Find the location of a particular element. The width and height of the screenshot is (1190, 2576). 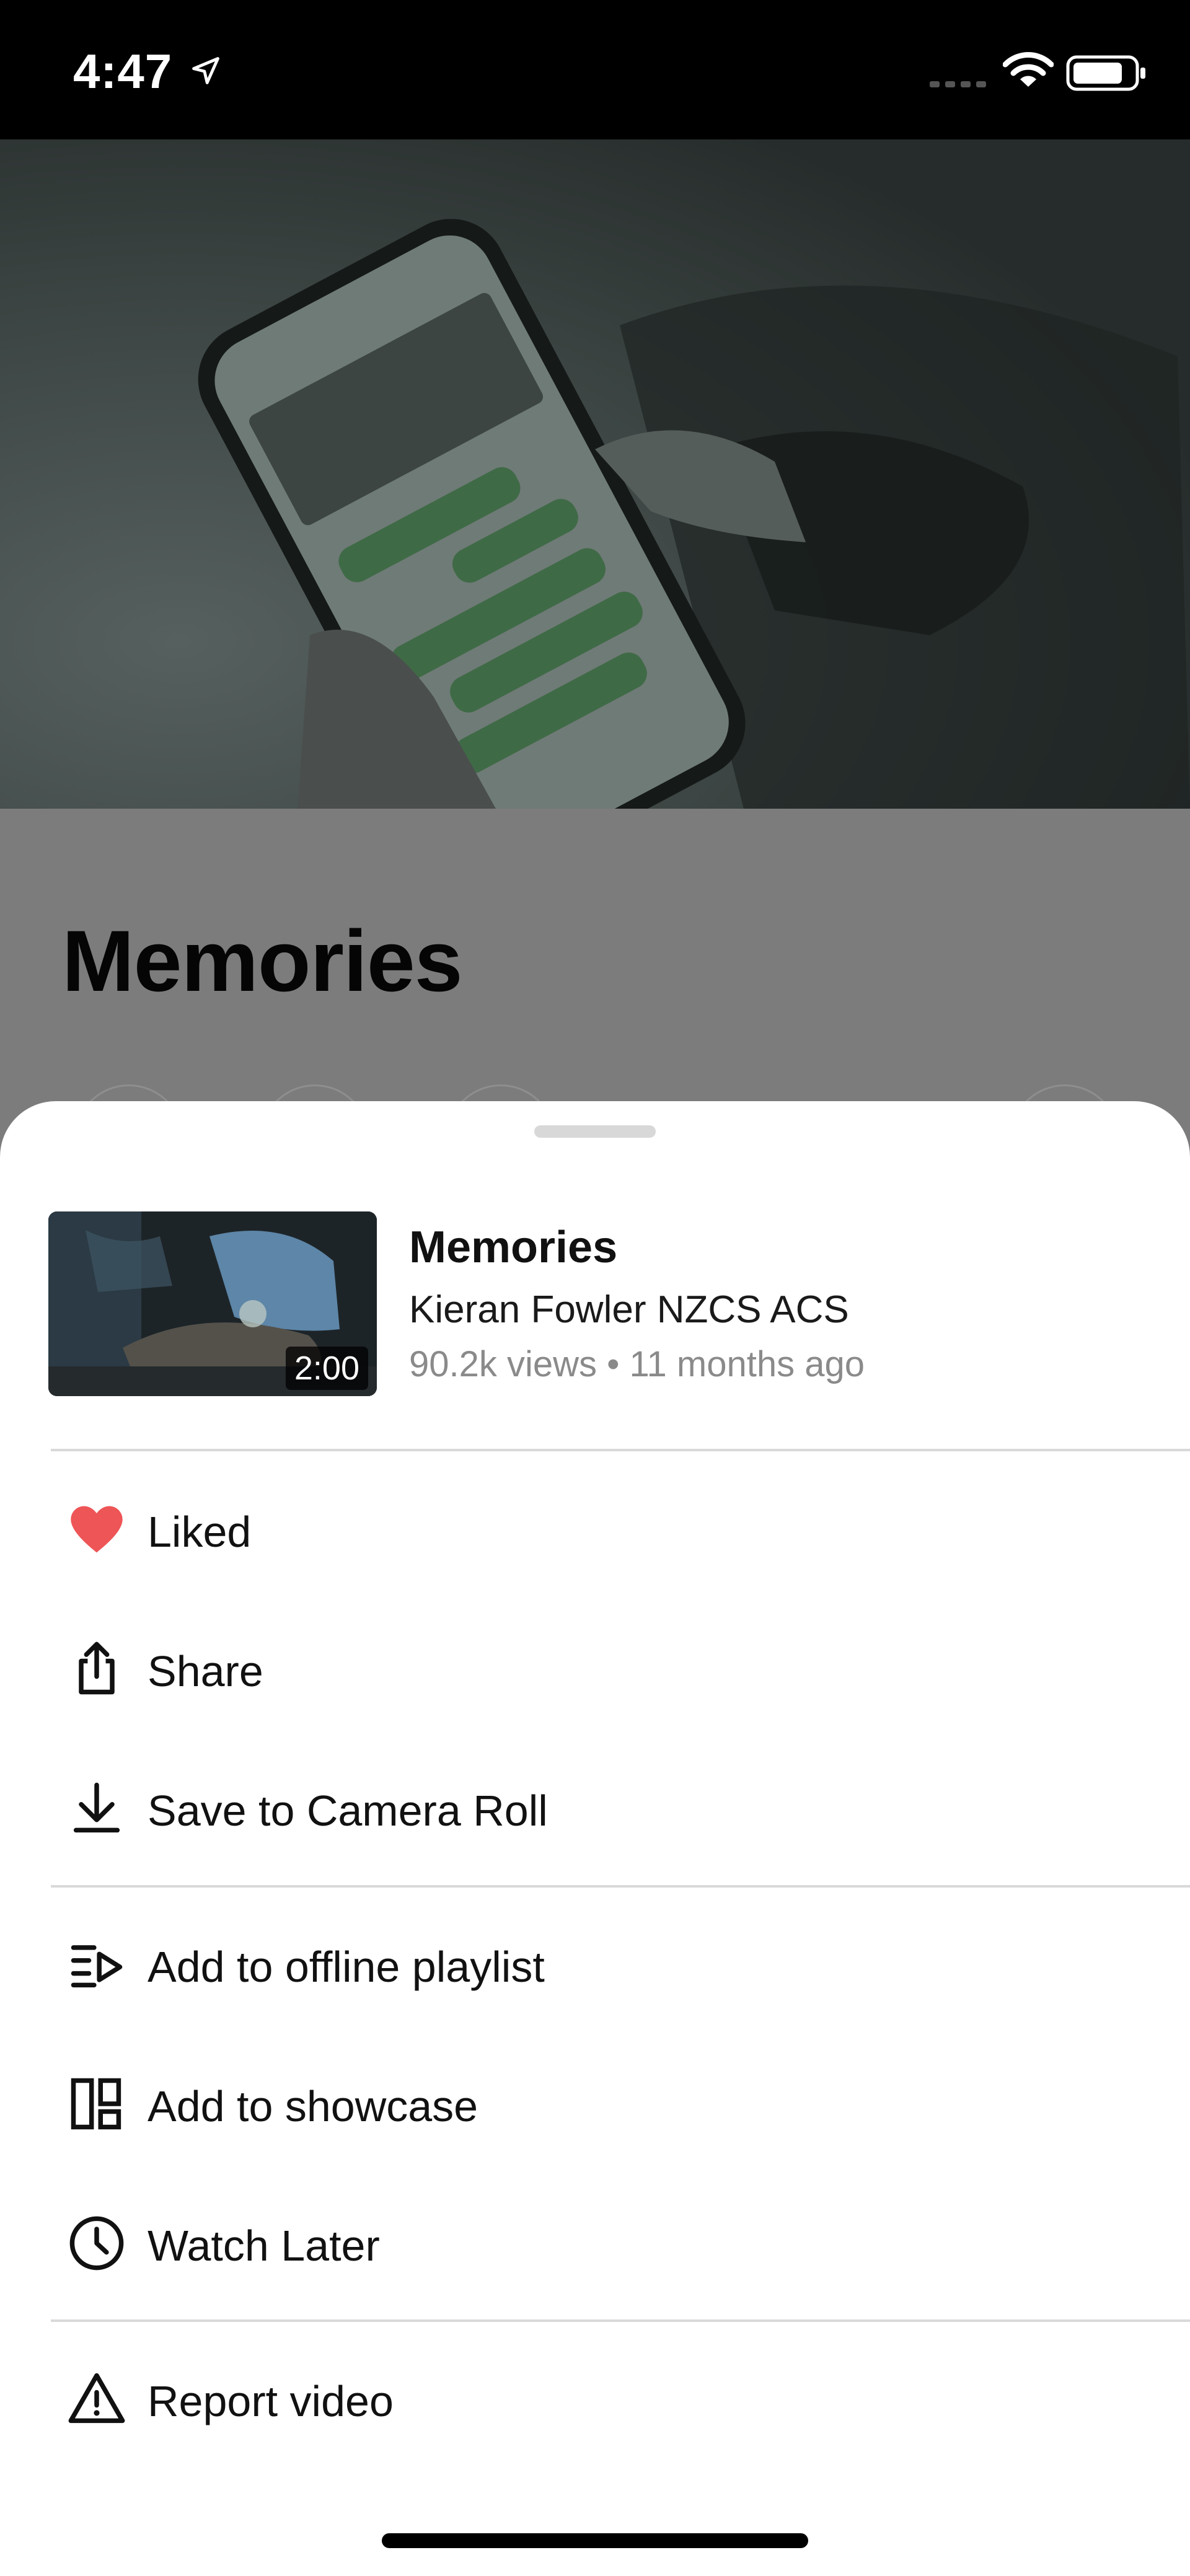

share-icon is located at coordinates (97, 1669).